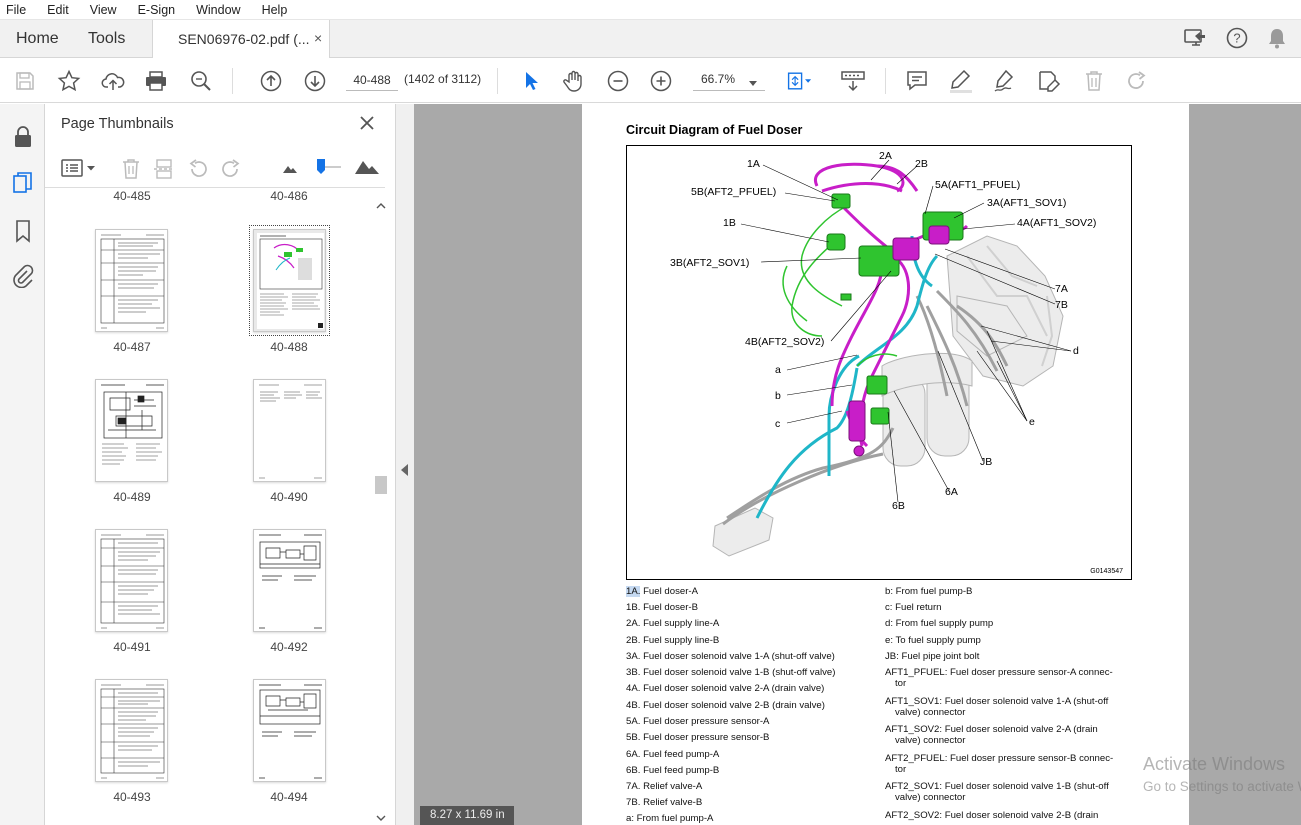  I want to click on menu-bar: File Edit View E-Sign Window Help, so click(650, 10).